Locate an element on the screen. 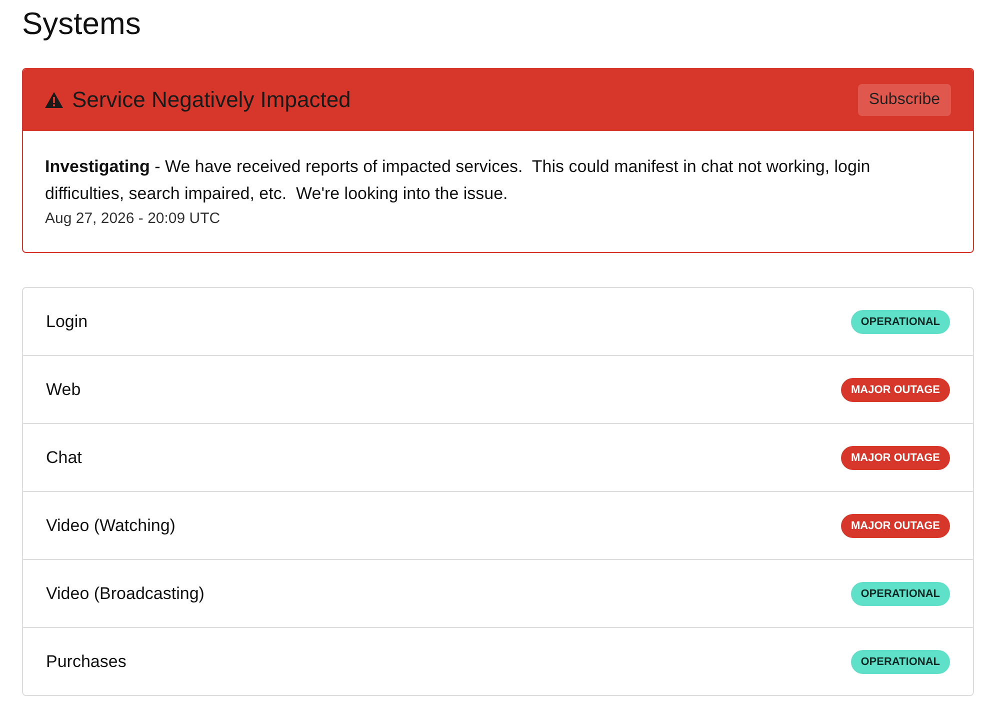 This screenshot has height=709, width=1000. system-name: Chat is located at coordinates (64, 458).